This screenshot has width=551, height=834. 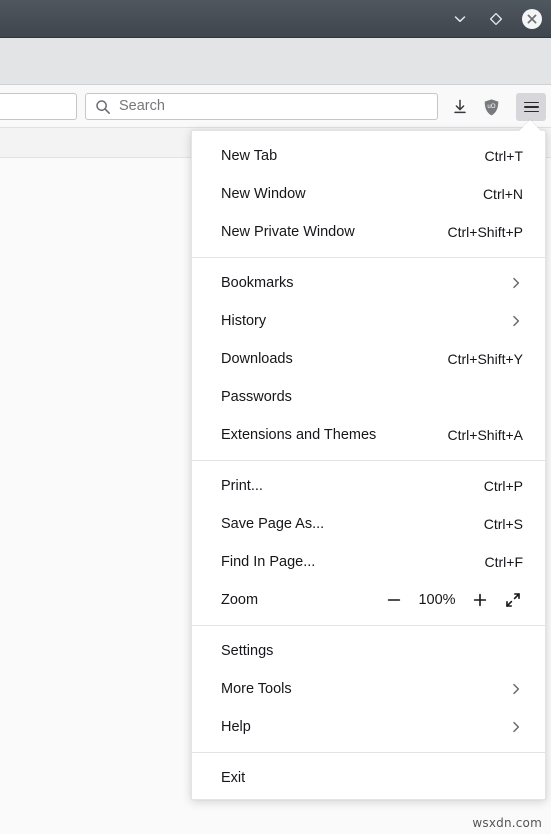 I want to click on menu-item-new-window: New Window Ctrl+N, so click(x=368, y=194).